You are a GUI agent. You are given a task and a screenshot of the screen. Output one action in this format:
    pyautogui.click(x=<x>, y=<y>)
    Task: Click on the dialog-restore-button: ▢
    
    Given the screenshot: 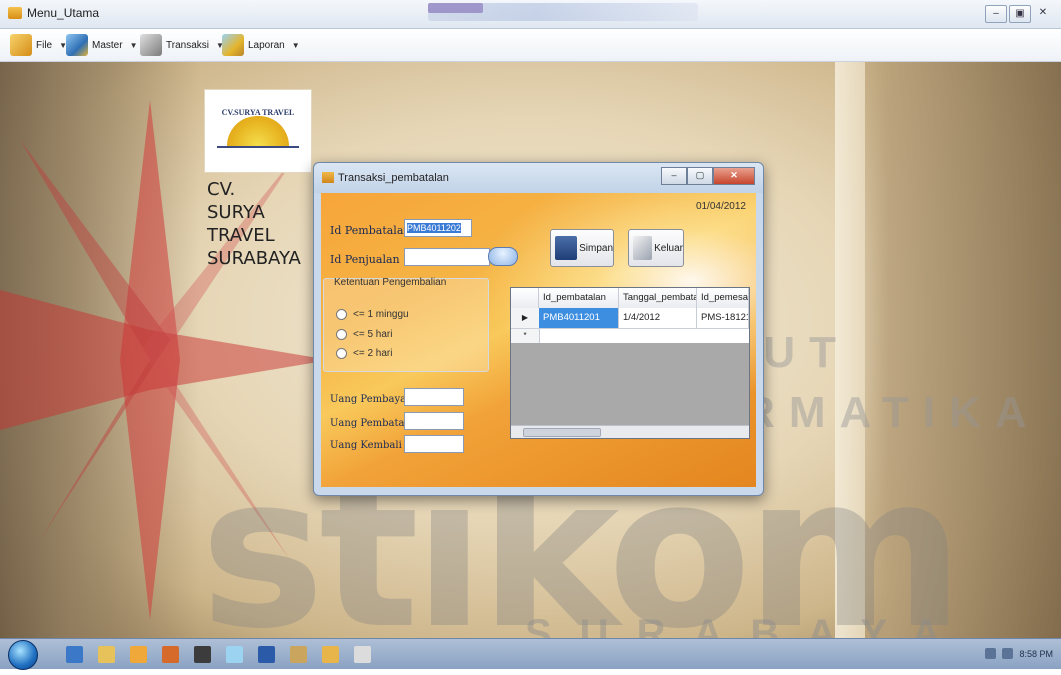 What is the action you would take?
    pyautogui.click(x=700, y=176)
    